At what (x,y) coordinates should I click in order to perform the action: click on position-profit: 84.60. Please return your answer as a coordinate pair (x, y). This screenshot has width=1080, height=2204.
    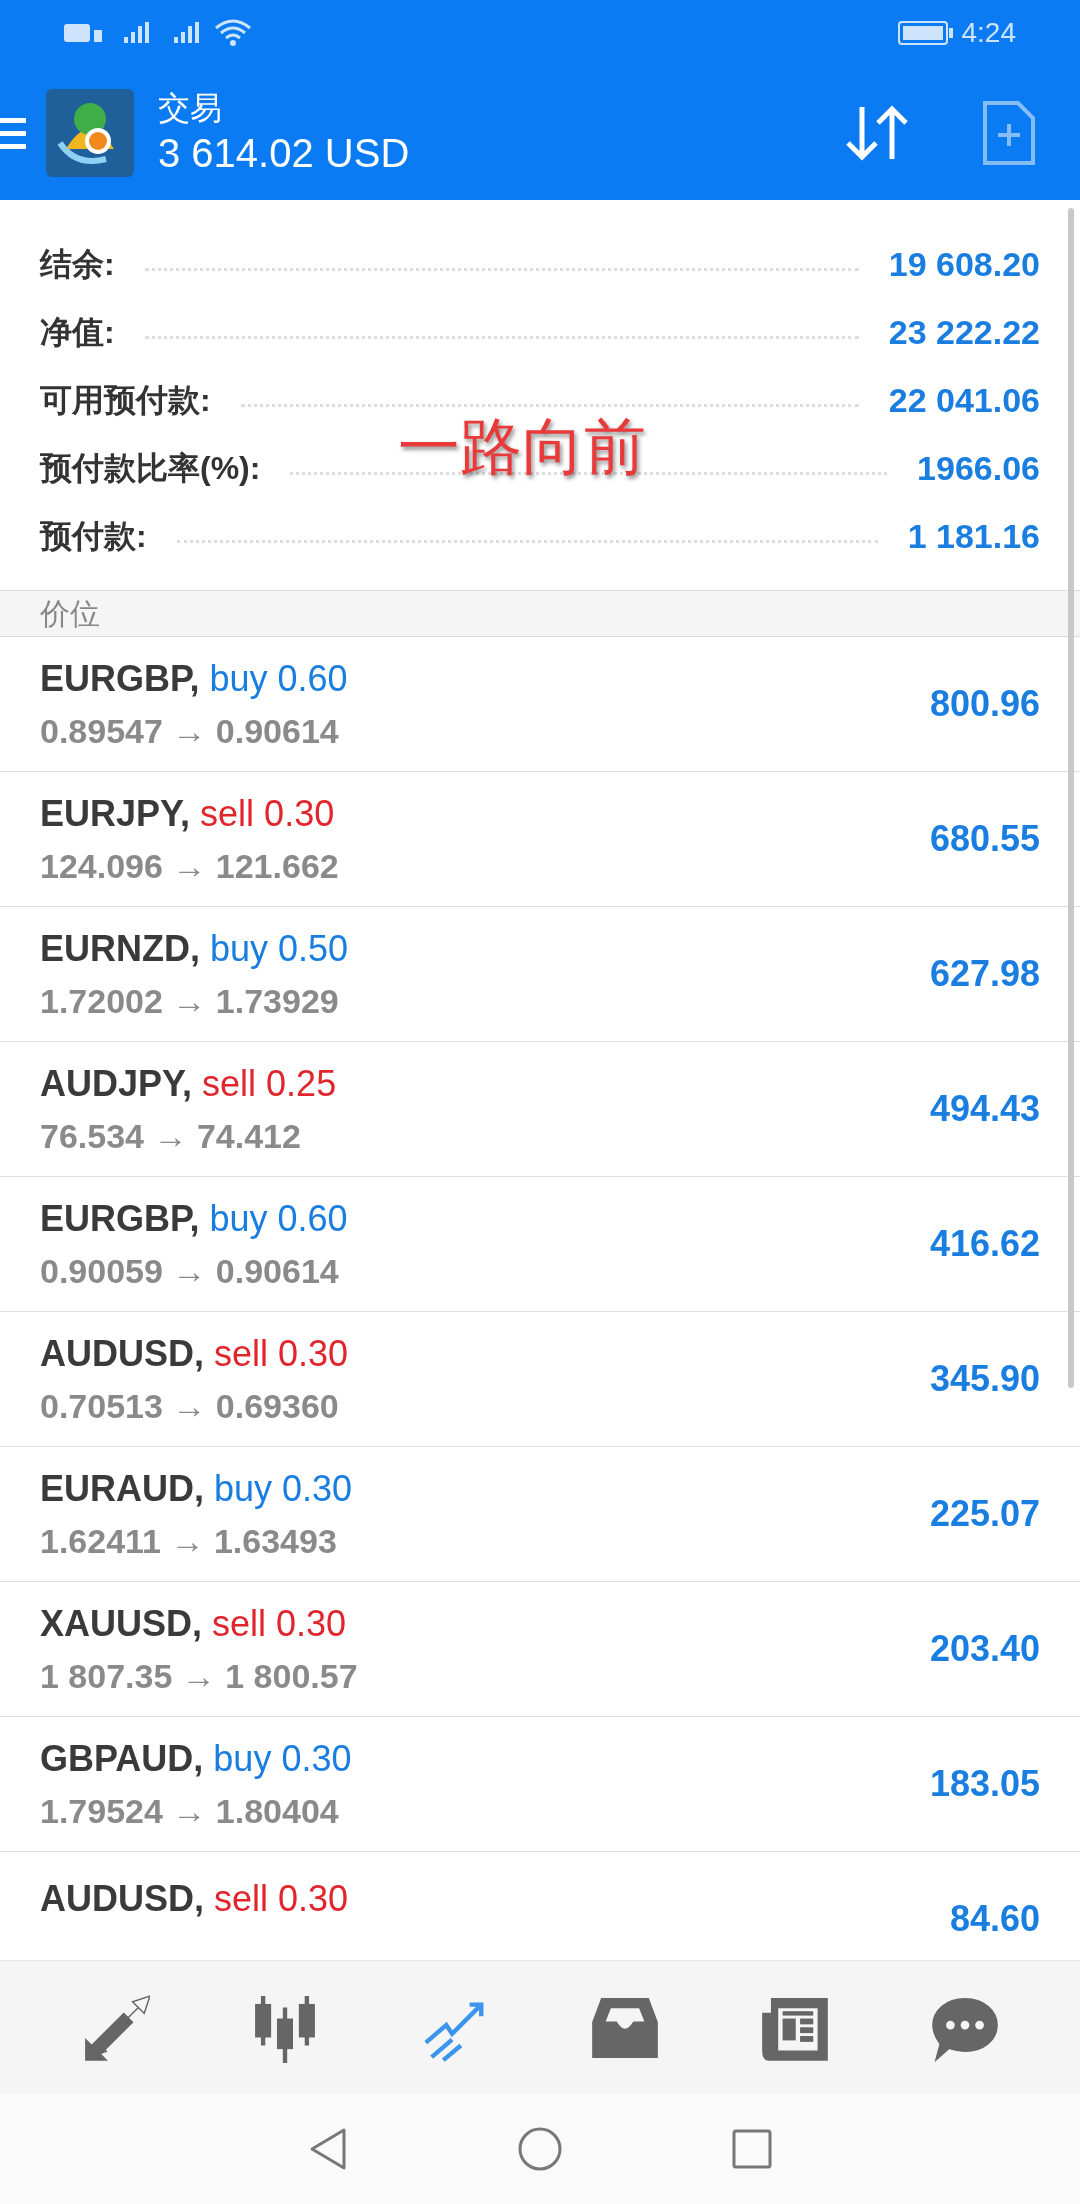
    Looking at the image, I should click on (994, 1919).